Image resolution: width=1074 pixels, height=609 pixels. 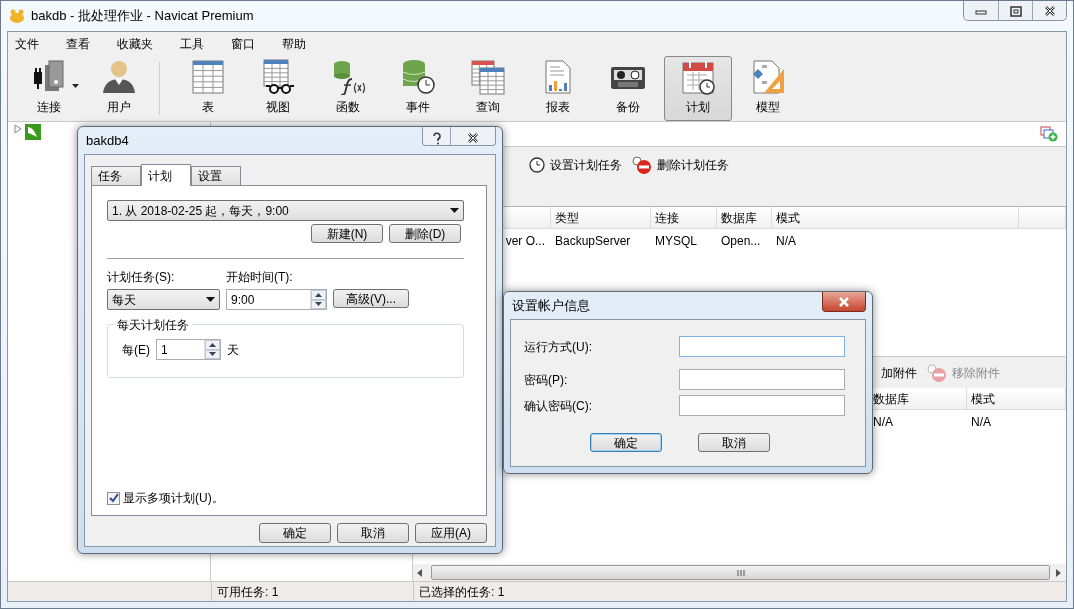 What do you see at coordinates (208, 77) in the screenshot?
I see `table-icon` at bounding box center [208, 77].